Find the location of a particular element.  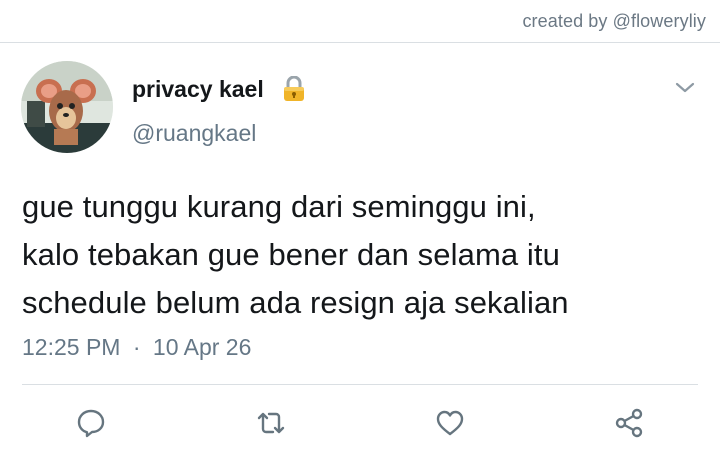

share-button is located at coordinates (629, 423).